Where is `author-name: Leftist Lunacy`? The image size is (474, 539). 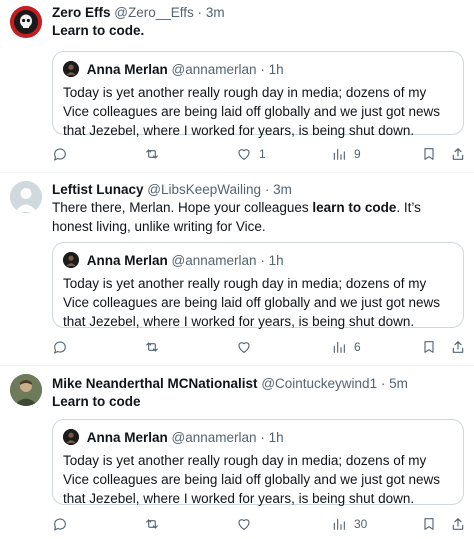
author-name: Leftist Lunacy is located at coordinates (98, 189).